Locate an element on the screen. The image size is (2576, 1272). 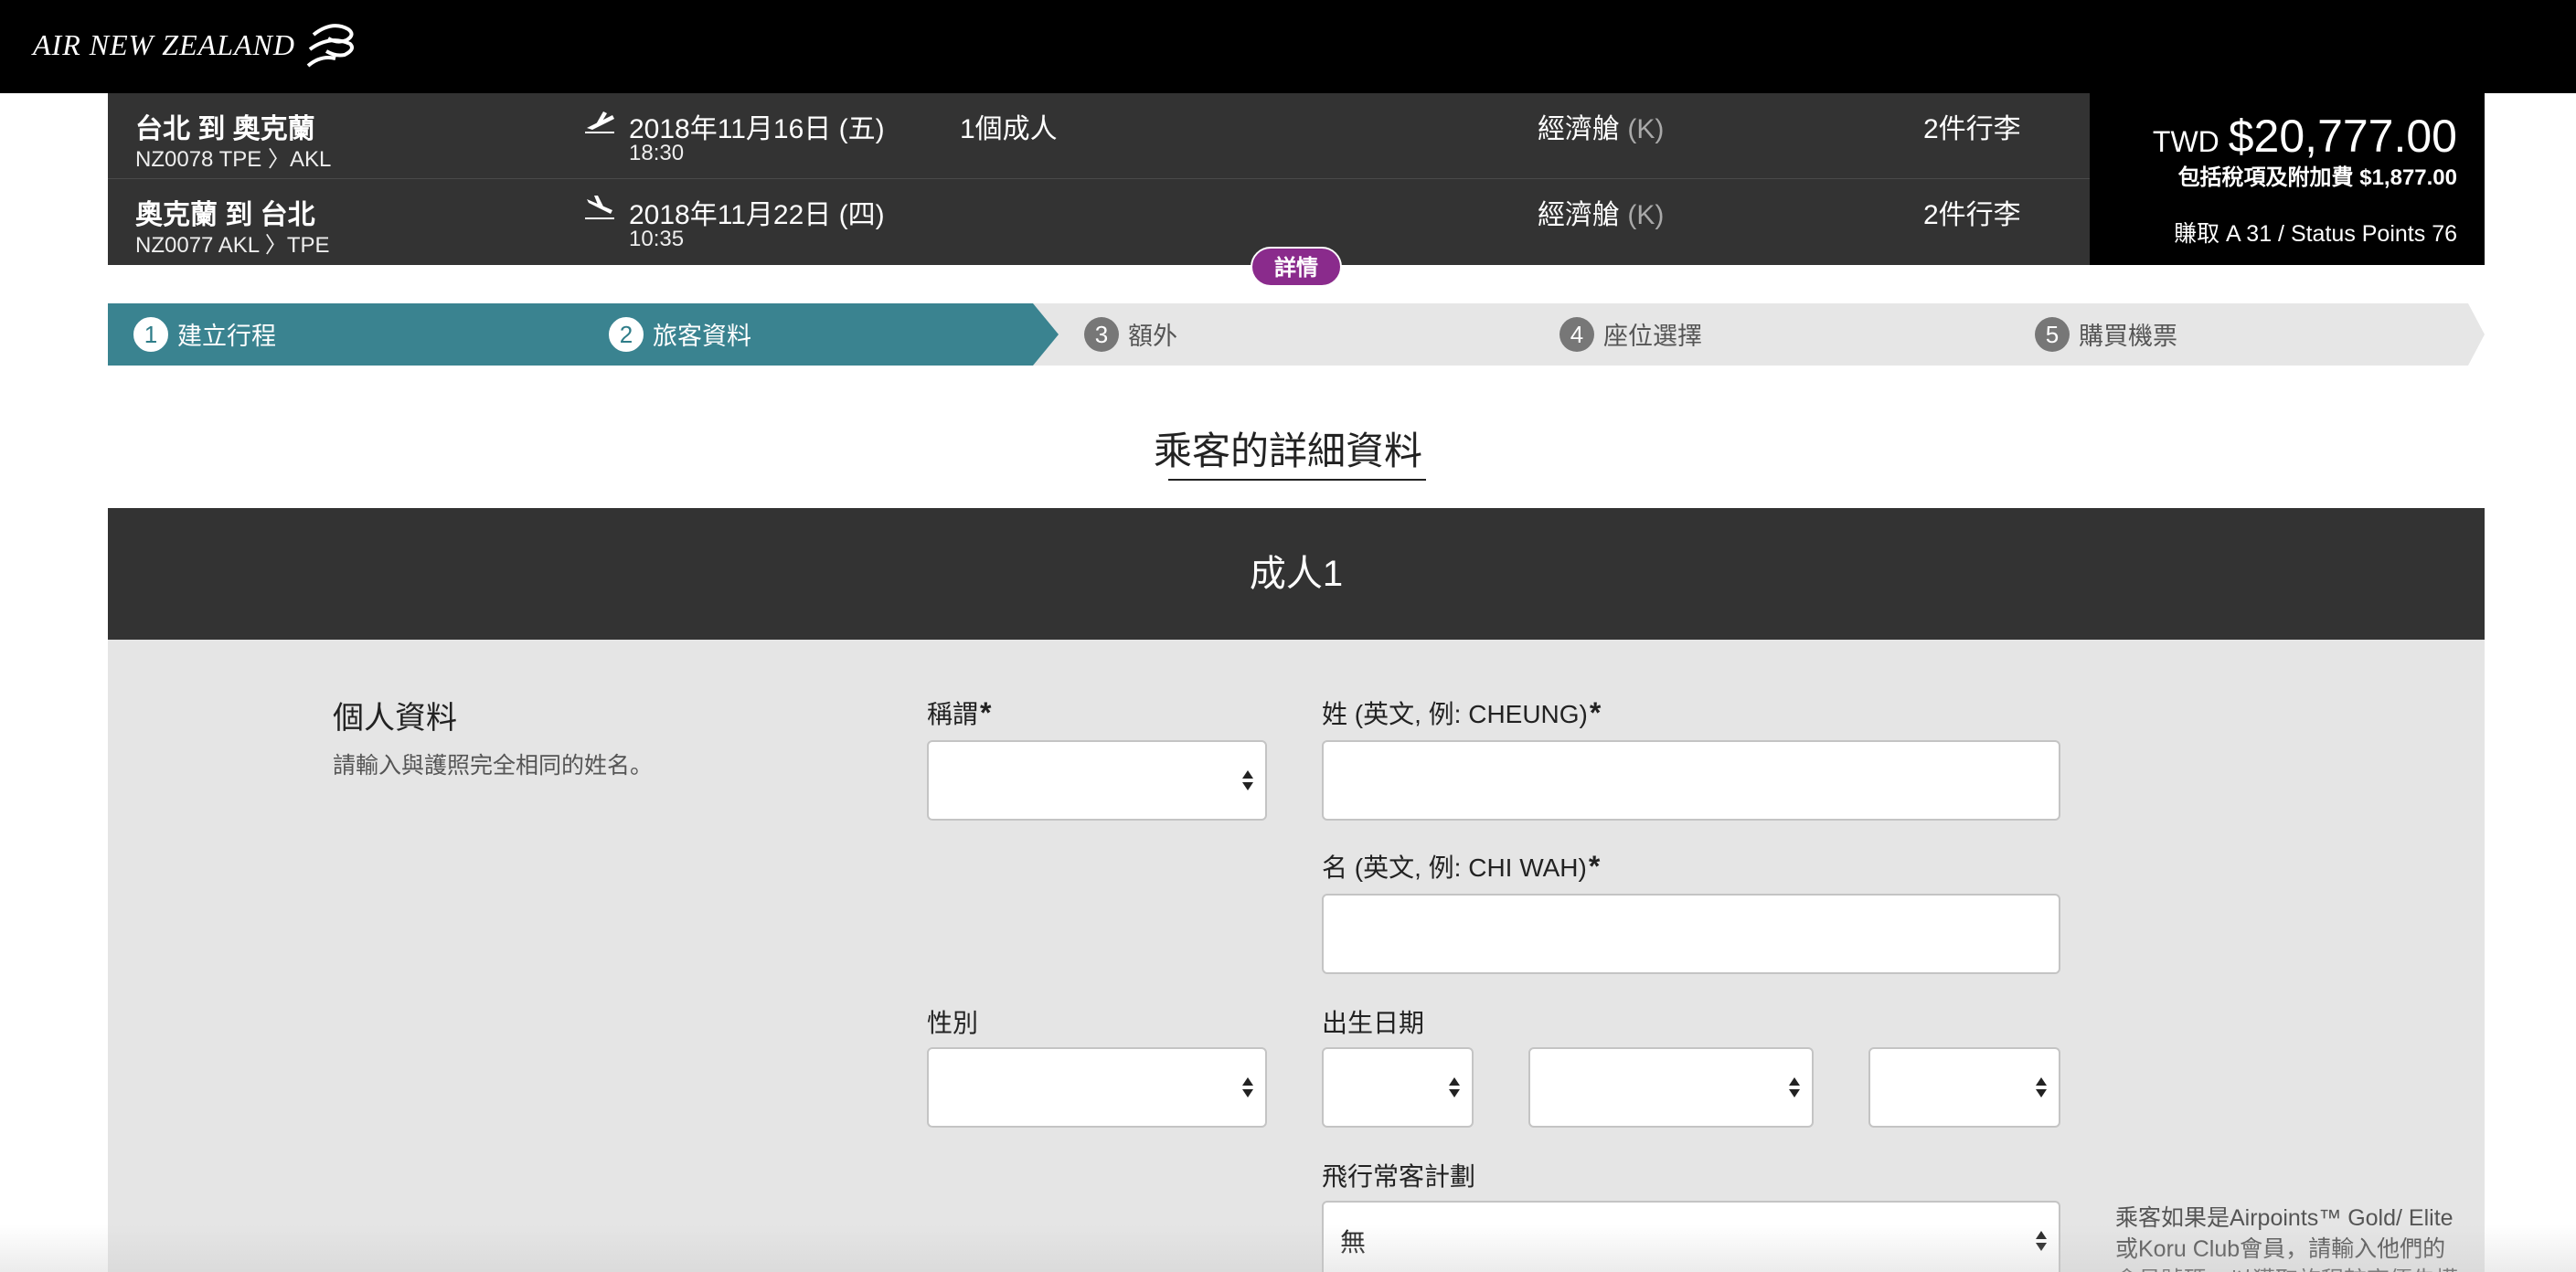
dob-label: 出生日期 is located at coordinates (1373, 1023).